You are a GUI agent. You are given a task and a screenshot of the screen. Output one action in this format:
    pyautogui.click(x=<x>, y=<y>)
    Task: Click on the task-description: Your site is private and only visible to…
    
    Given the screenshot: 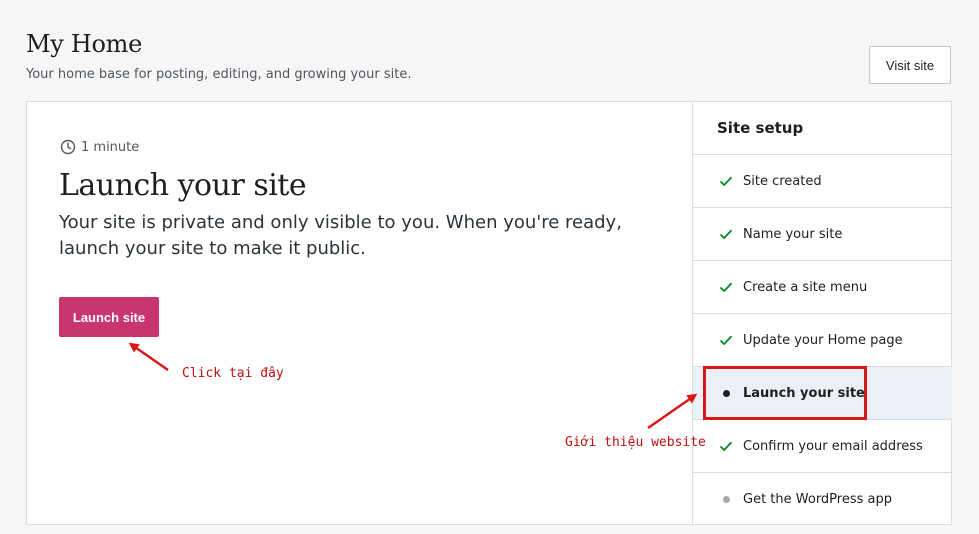 What is the action you would take?
    pyautogui.click(x=340, y=235)
    